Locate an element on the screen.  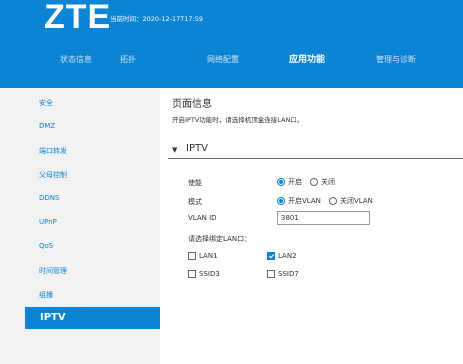
sidebar-item-qos: QoS is located at coordinates (46, 246).